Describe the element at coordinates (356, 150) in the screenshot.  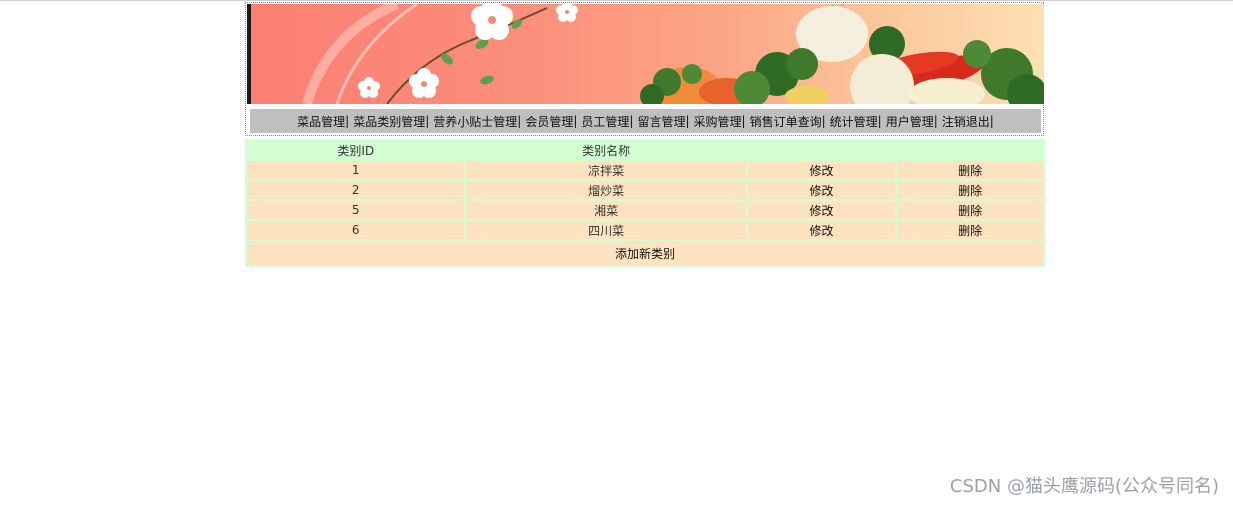
I see `column-header-id: 类别ID` at that location.